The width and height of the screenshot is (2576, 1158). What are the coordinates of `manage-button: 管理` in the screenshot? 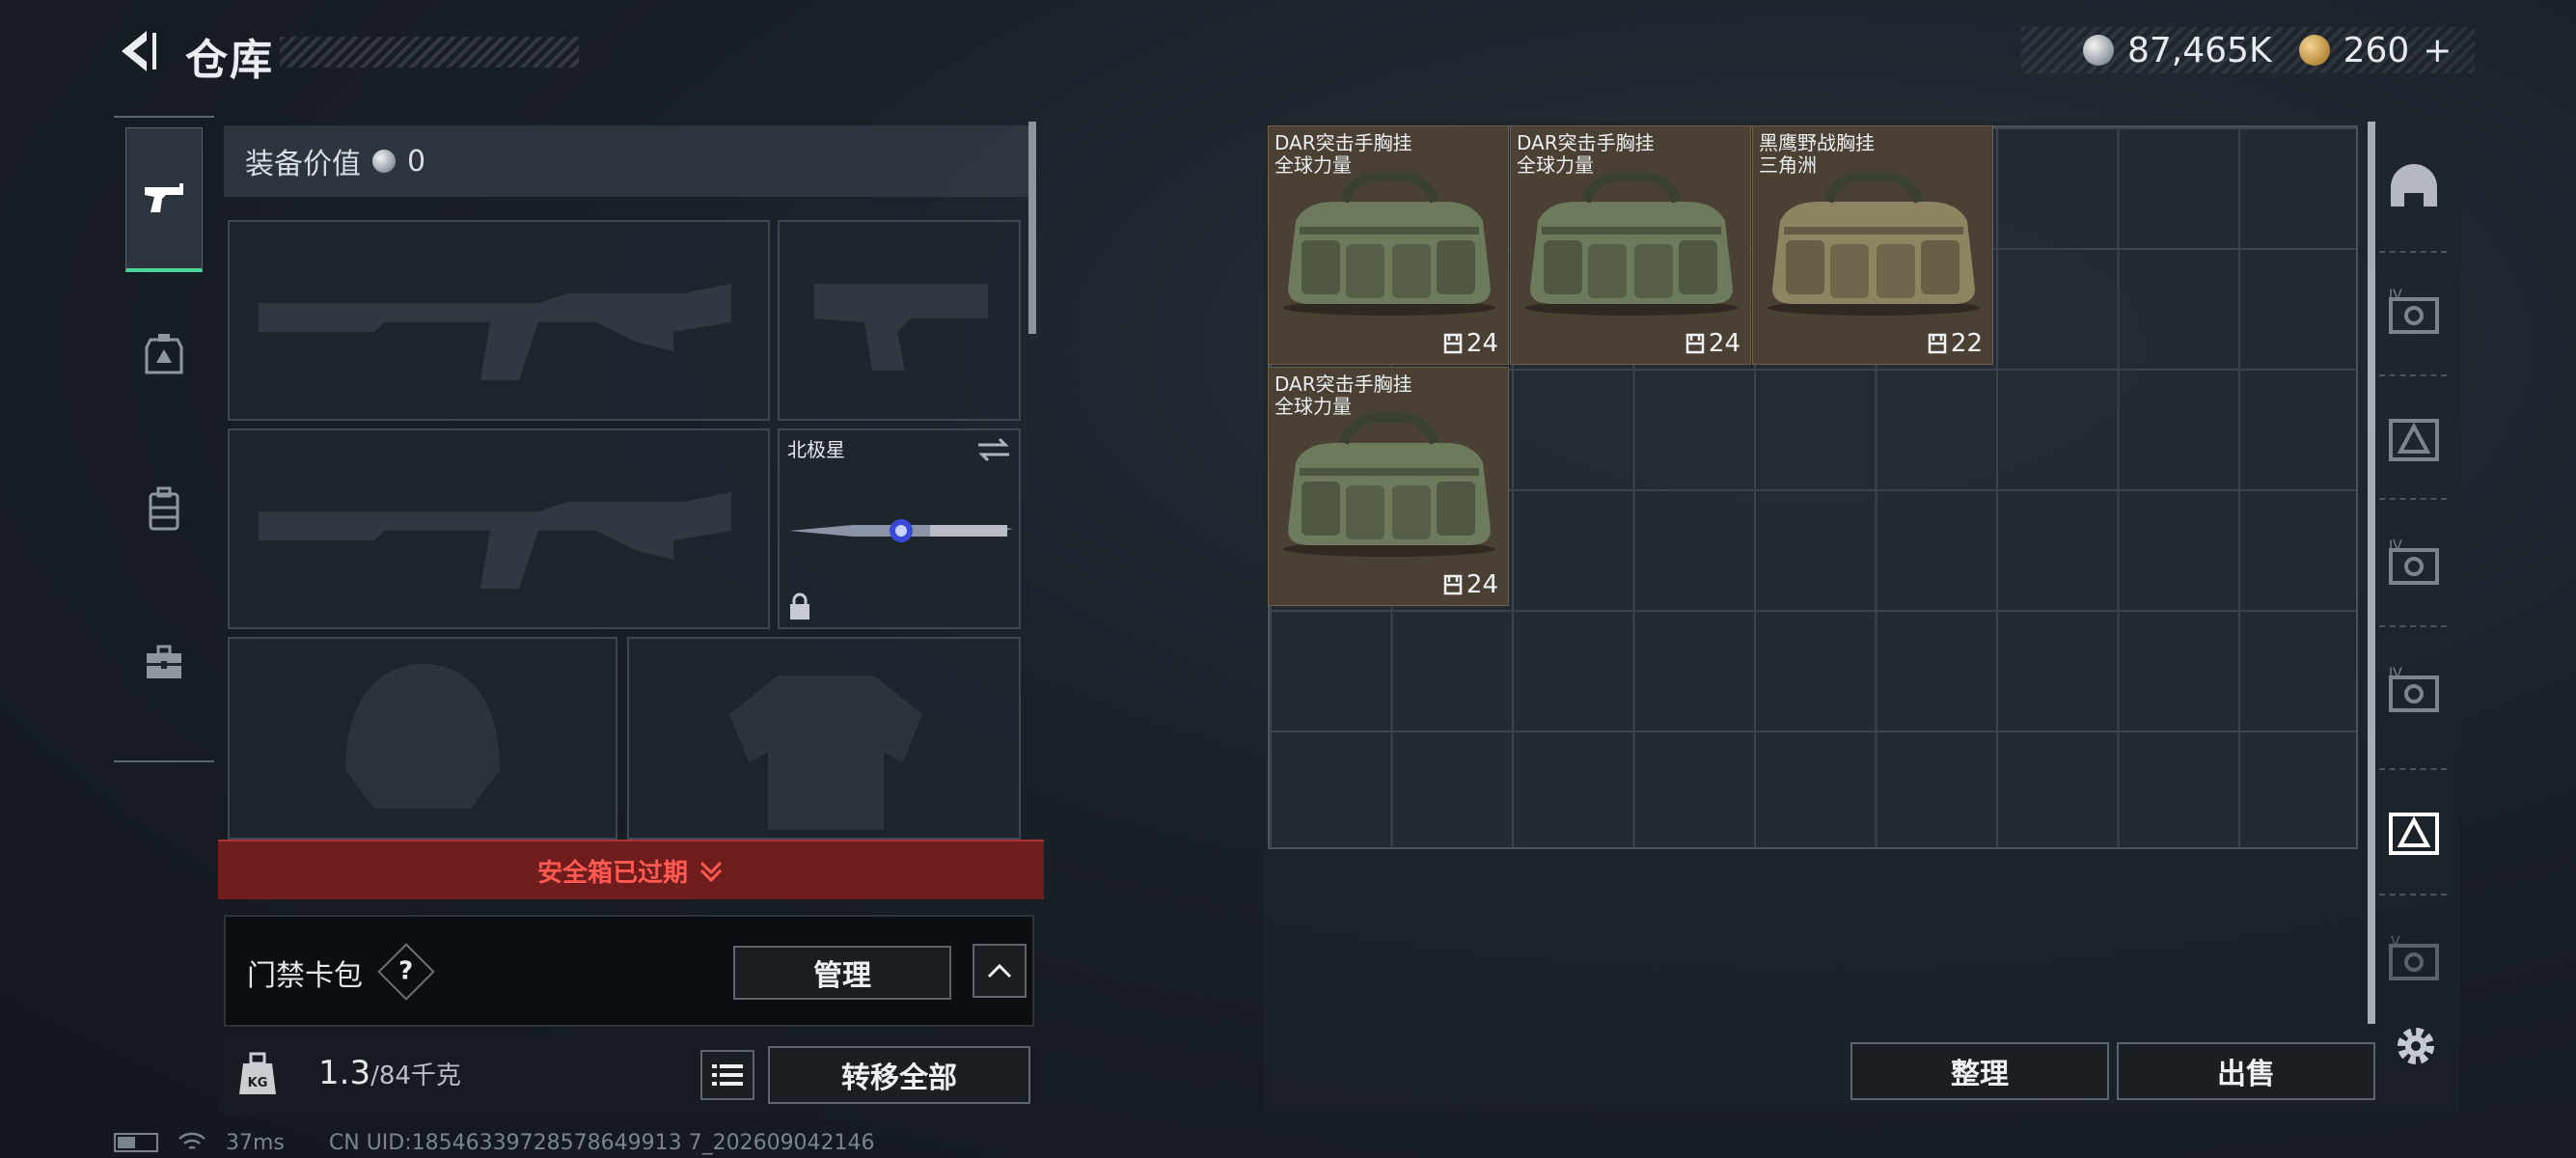 It's located at (842, 973).